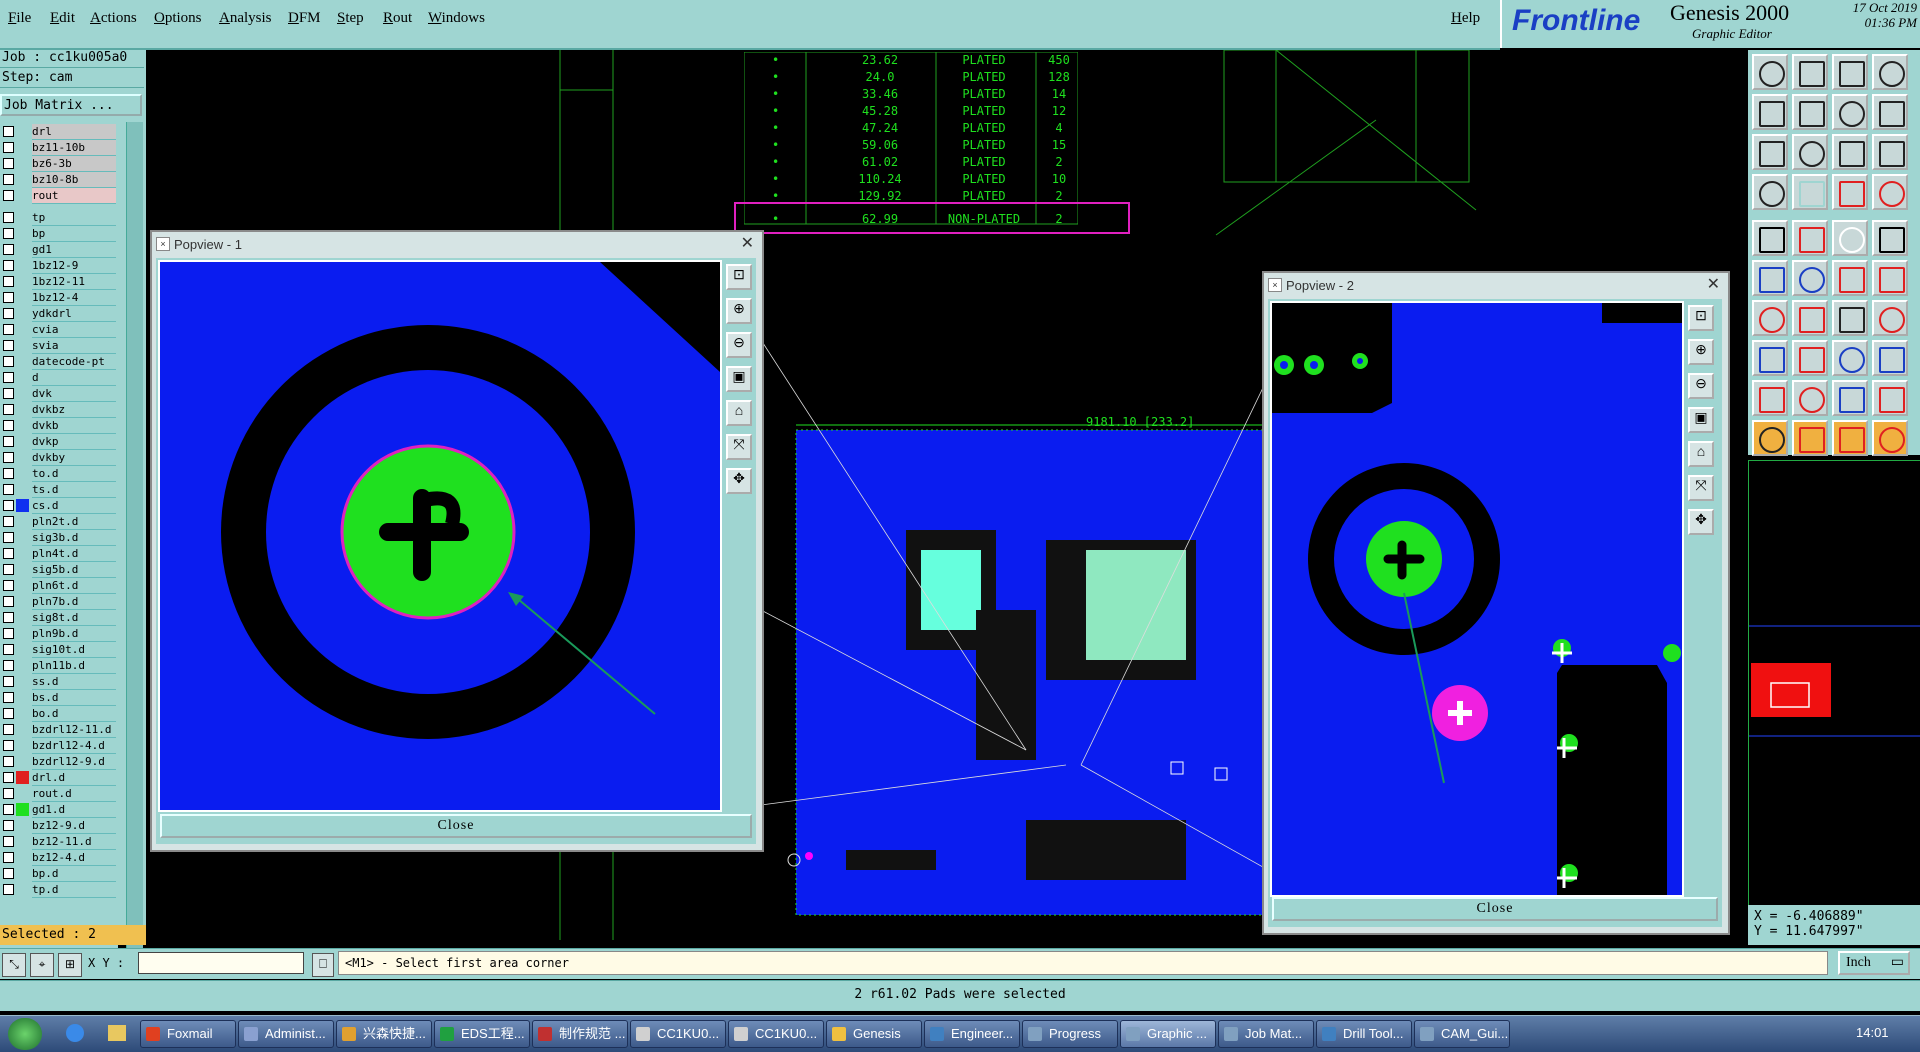 The width and height of the screenshot is (1920, 1052). What do you see at coordinates (1495, 909) in the screenshot?
I see `popview-2-close-button: Close` at bounding box center [1495, 909].